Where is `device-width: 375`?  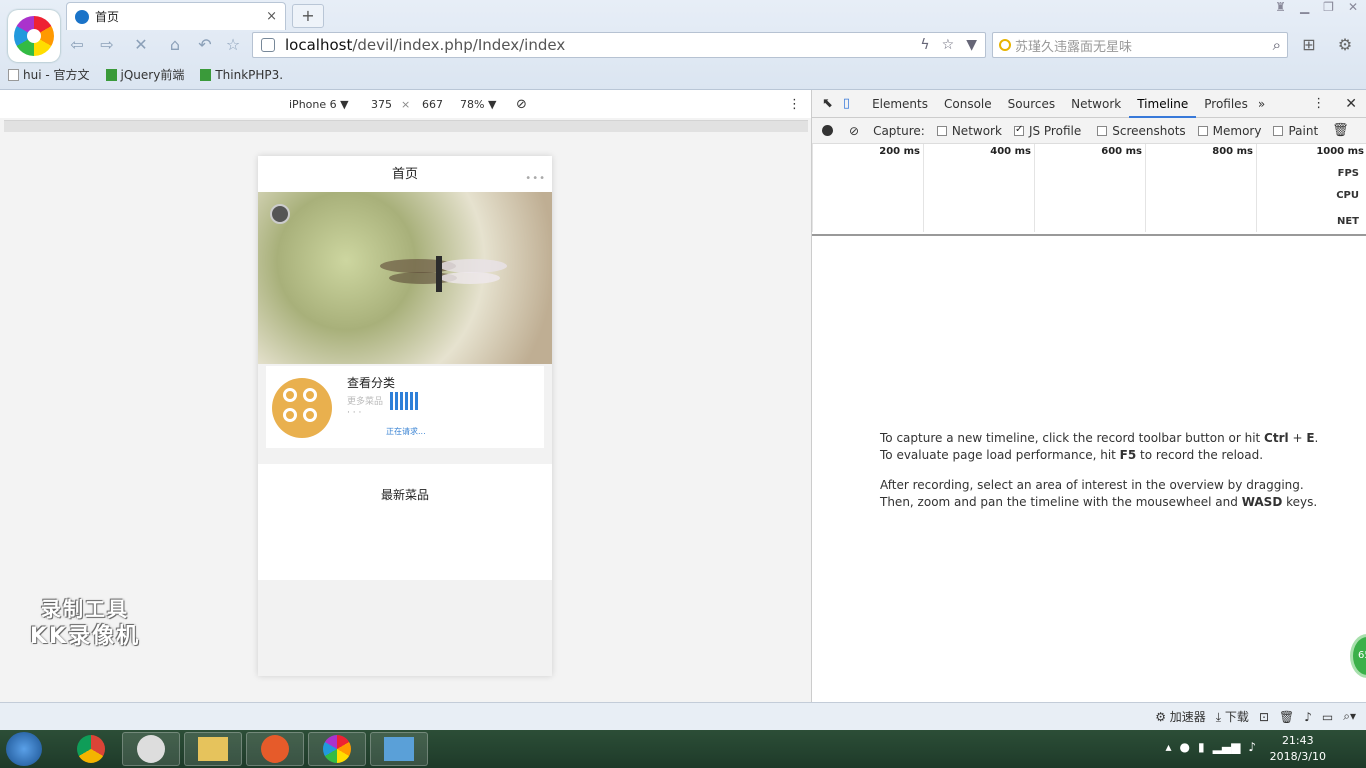 device-width: 375 is located at coordinates (381, 104).